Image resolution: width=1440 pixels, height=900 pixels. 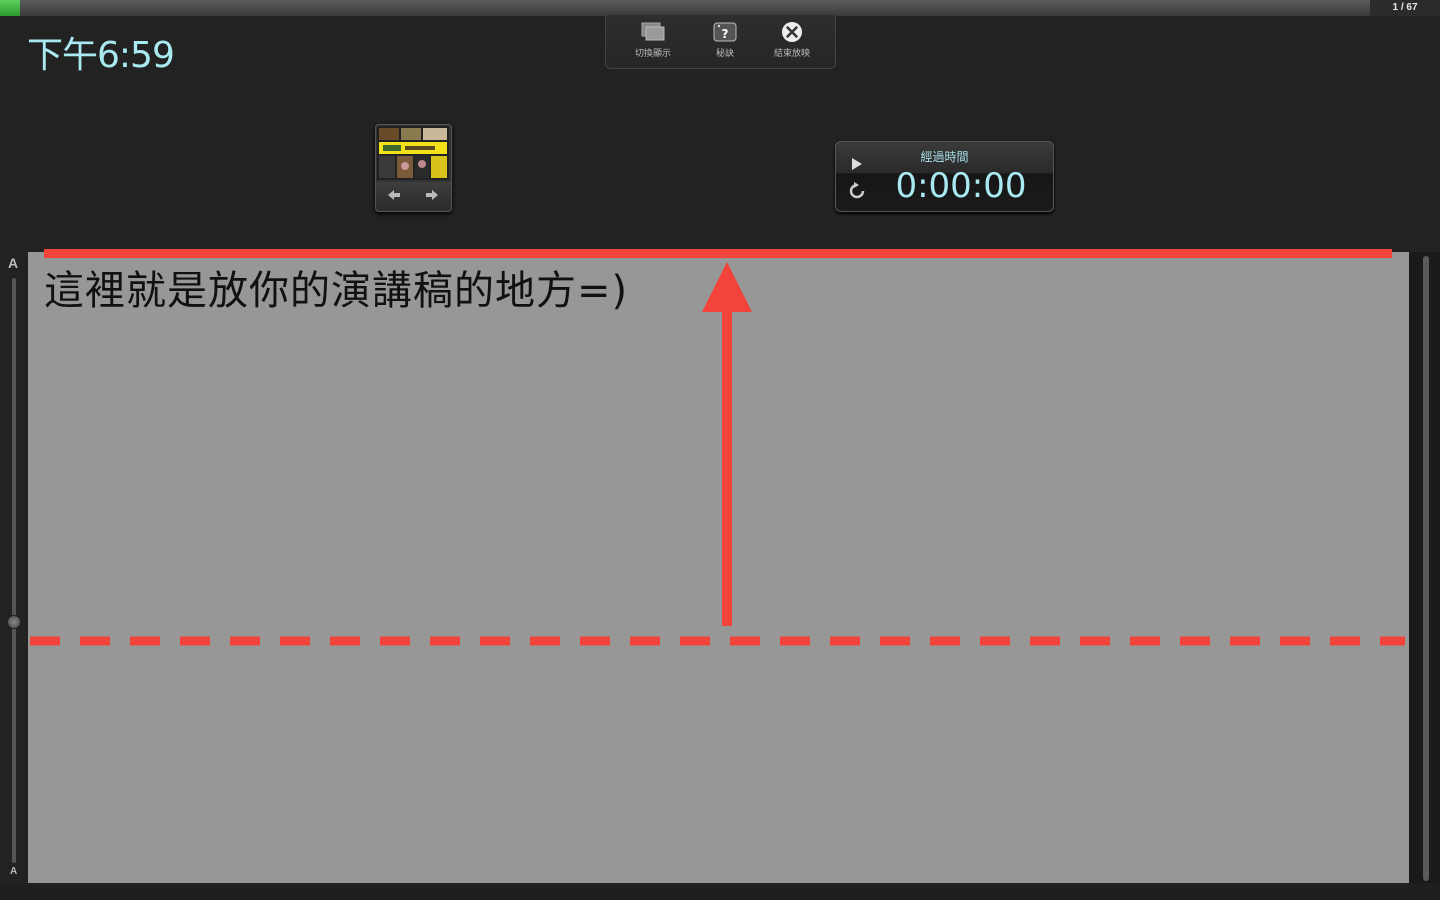 I want to click on progress-indicator, so click(x=10, y=8).